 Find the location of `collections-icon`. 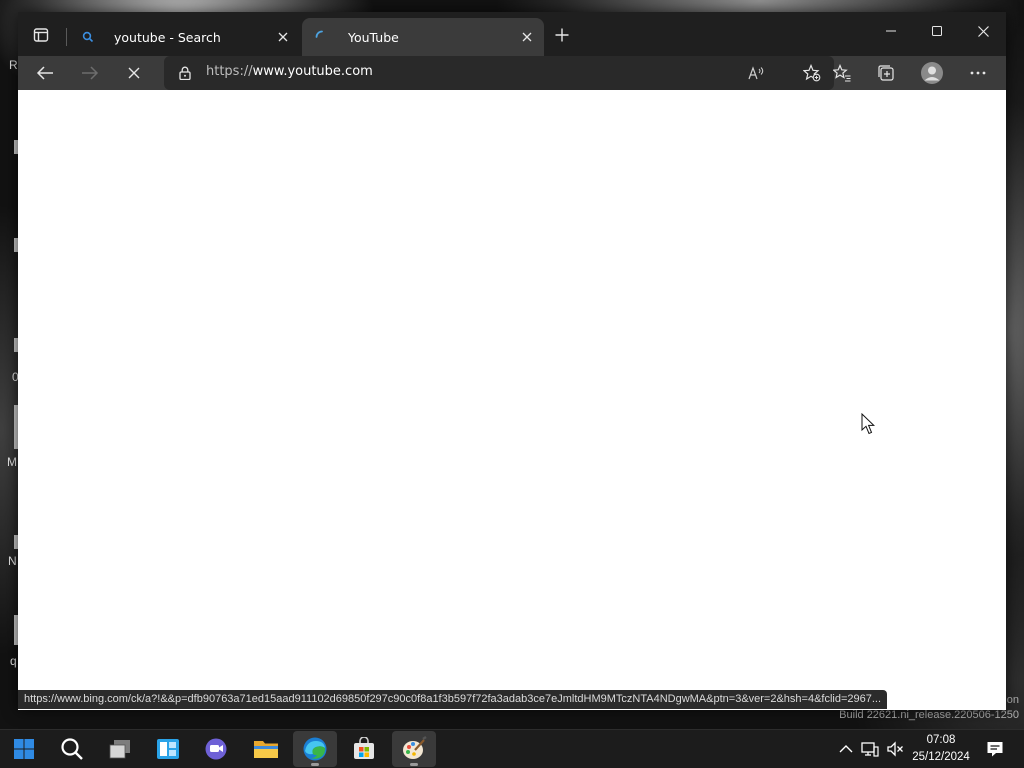

collections-icon is located at coordinates (886, 73).